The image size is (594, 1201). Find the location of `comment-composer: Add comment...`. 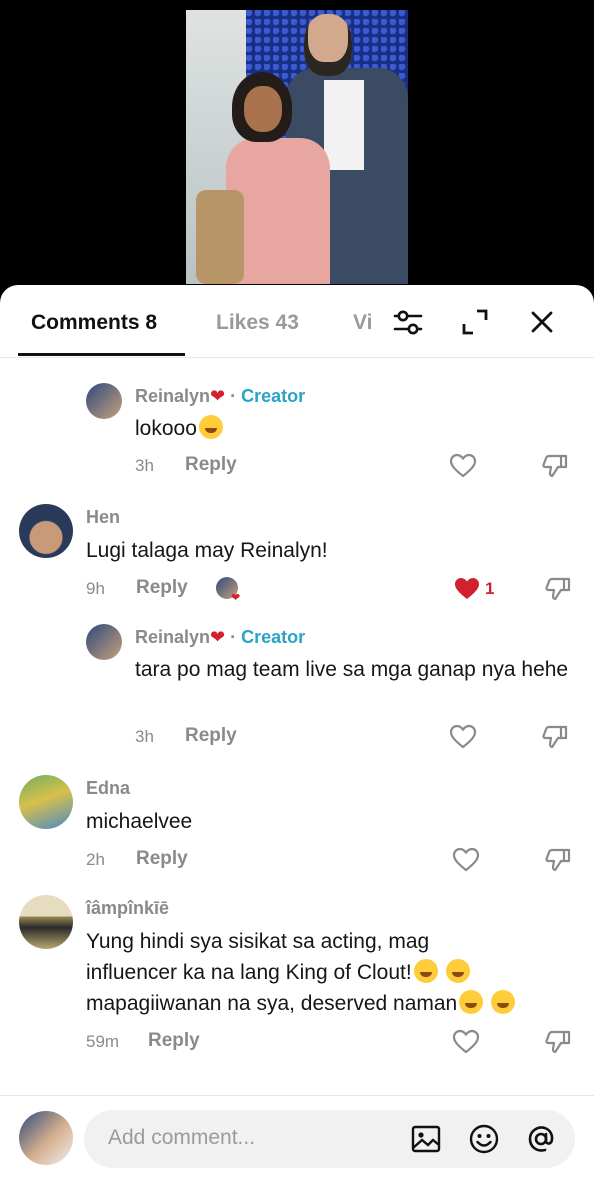

comment-composer: Add comment... is located at coordinates (297, 1148).